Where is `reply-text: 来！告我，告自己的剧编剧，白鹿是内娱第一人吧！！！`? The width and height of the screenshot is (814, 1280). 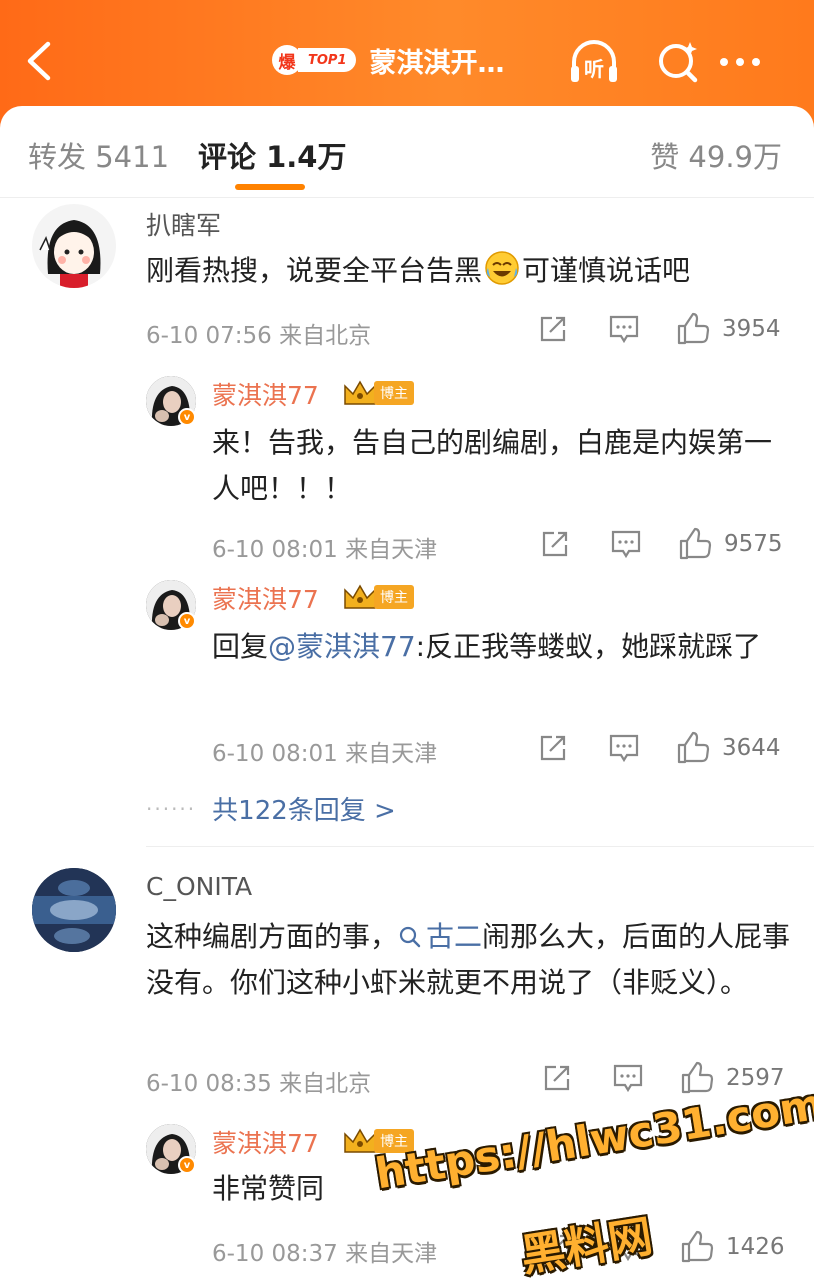 reply-text: 来！告我，告自己的剧编剧，白鹿是内娱第一人吧！！！ is located at coordinates (492, 465).